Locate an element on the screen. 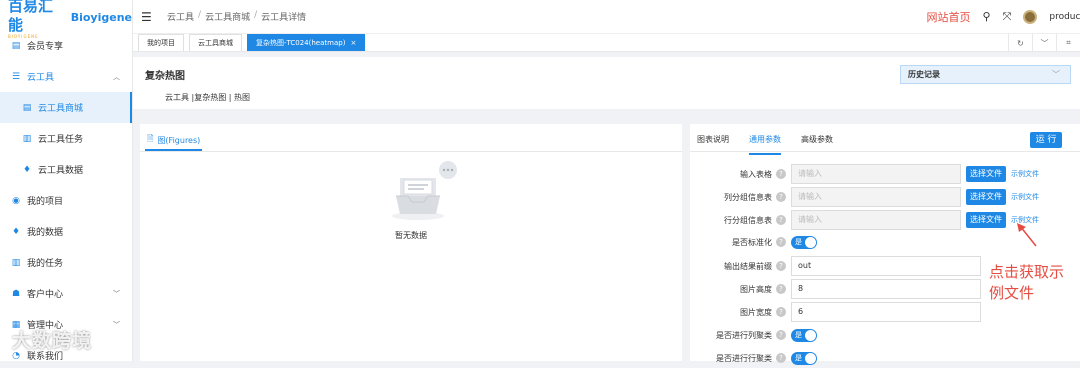 This screenshot has width=1080, height=368. home-link: 网站首页 is located at coordinates (949, 17).